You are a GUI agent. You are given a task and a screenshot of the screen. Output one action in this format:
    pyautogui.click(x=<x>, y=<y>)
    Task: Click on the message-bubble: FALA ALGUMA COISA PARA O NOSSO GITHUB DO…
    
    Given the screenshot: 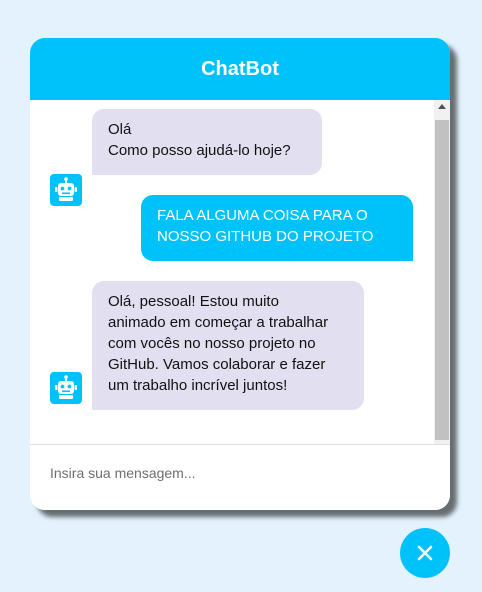 What is the action you would take?
    pyautogui.click(x=277, y=228)
    